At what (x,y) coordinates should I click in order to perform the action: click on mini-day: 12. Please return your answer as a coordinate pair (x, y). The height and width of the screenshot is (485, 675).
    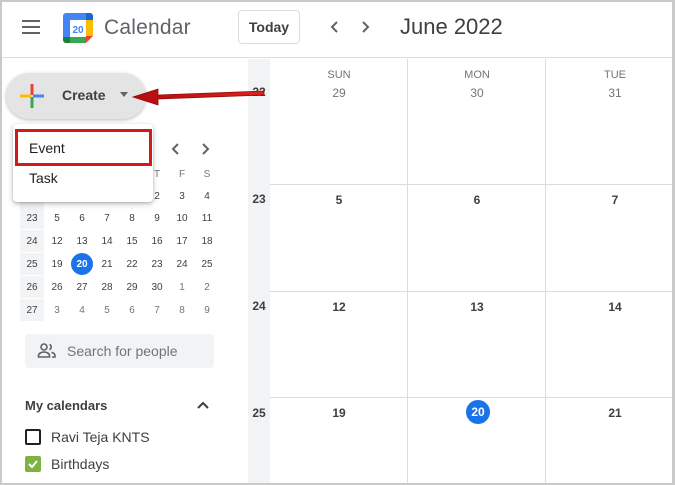
    Looking at the image, I should click on (57, 241).